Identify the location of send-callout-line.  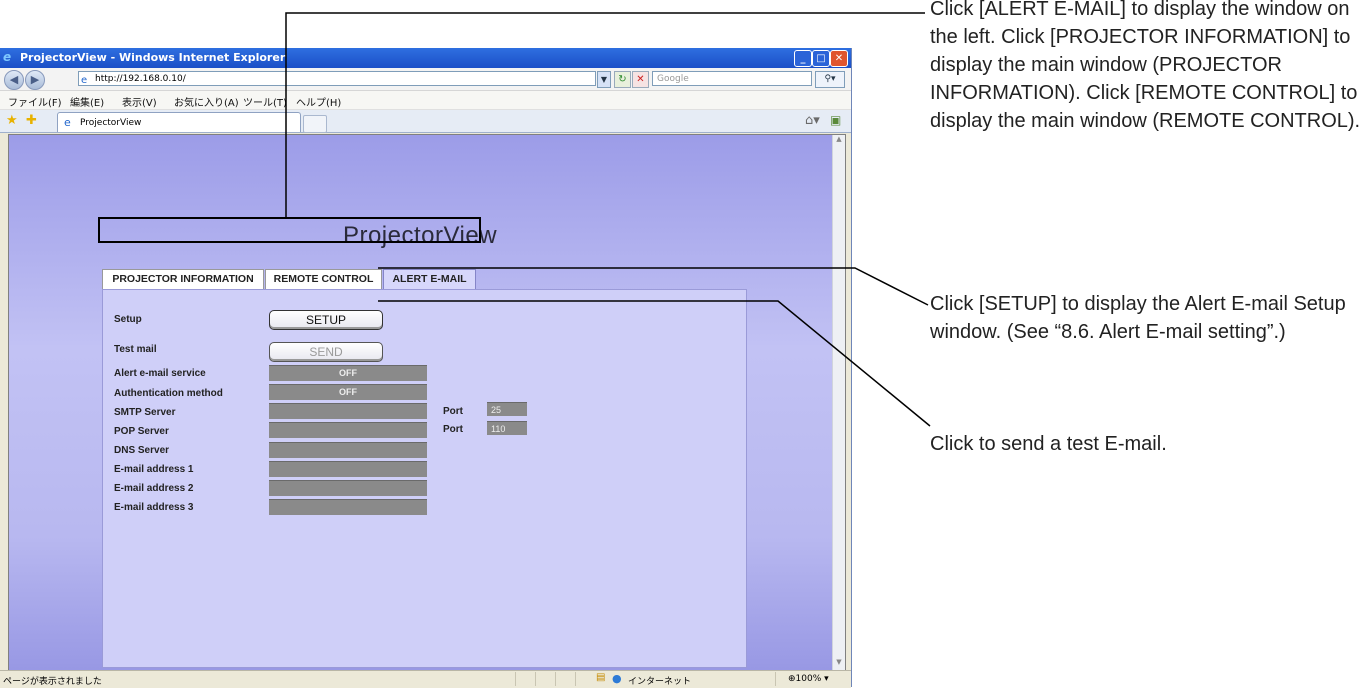
(654, 363).